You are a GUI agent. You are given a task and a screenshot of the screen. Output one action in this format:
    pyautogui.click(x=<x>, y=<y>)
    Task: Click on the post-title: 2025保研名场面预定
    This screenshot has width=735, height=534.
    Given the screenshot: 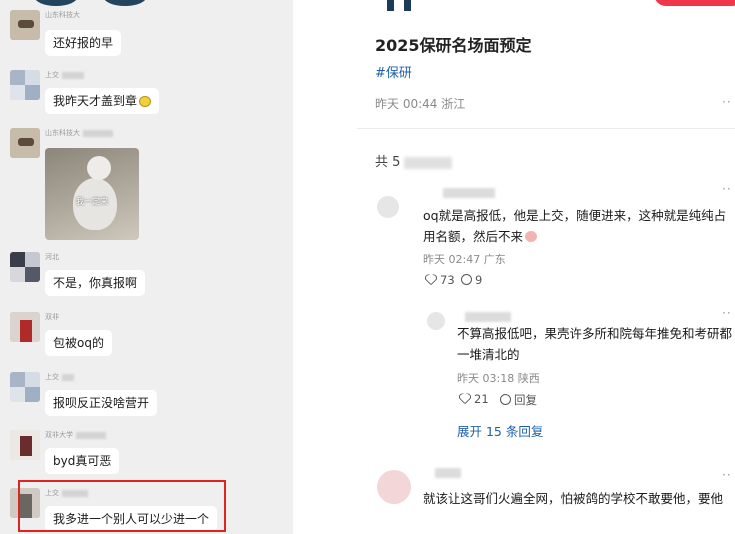 What is the action you would take?
    pyautogui.click(x=453, y=45)
    